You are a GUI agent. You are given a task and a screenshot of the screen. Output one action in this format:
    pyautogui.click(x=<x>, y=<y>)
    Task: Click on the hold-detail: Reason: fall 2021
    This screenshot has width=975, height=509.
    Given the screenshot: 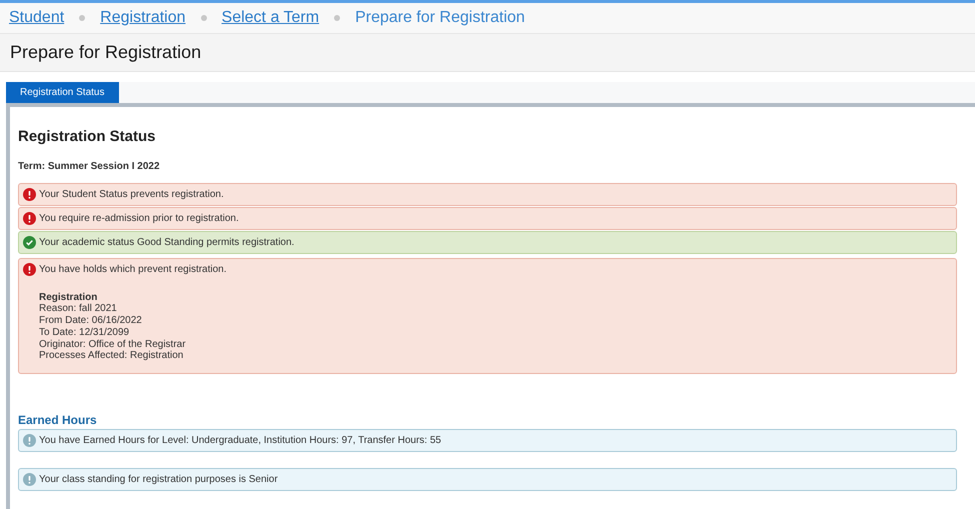 What is the action you would take?
    pyautogui.click(x=78, y=309)
    